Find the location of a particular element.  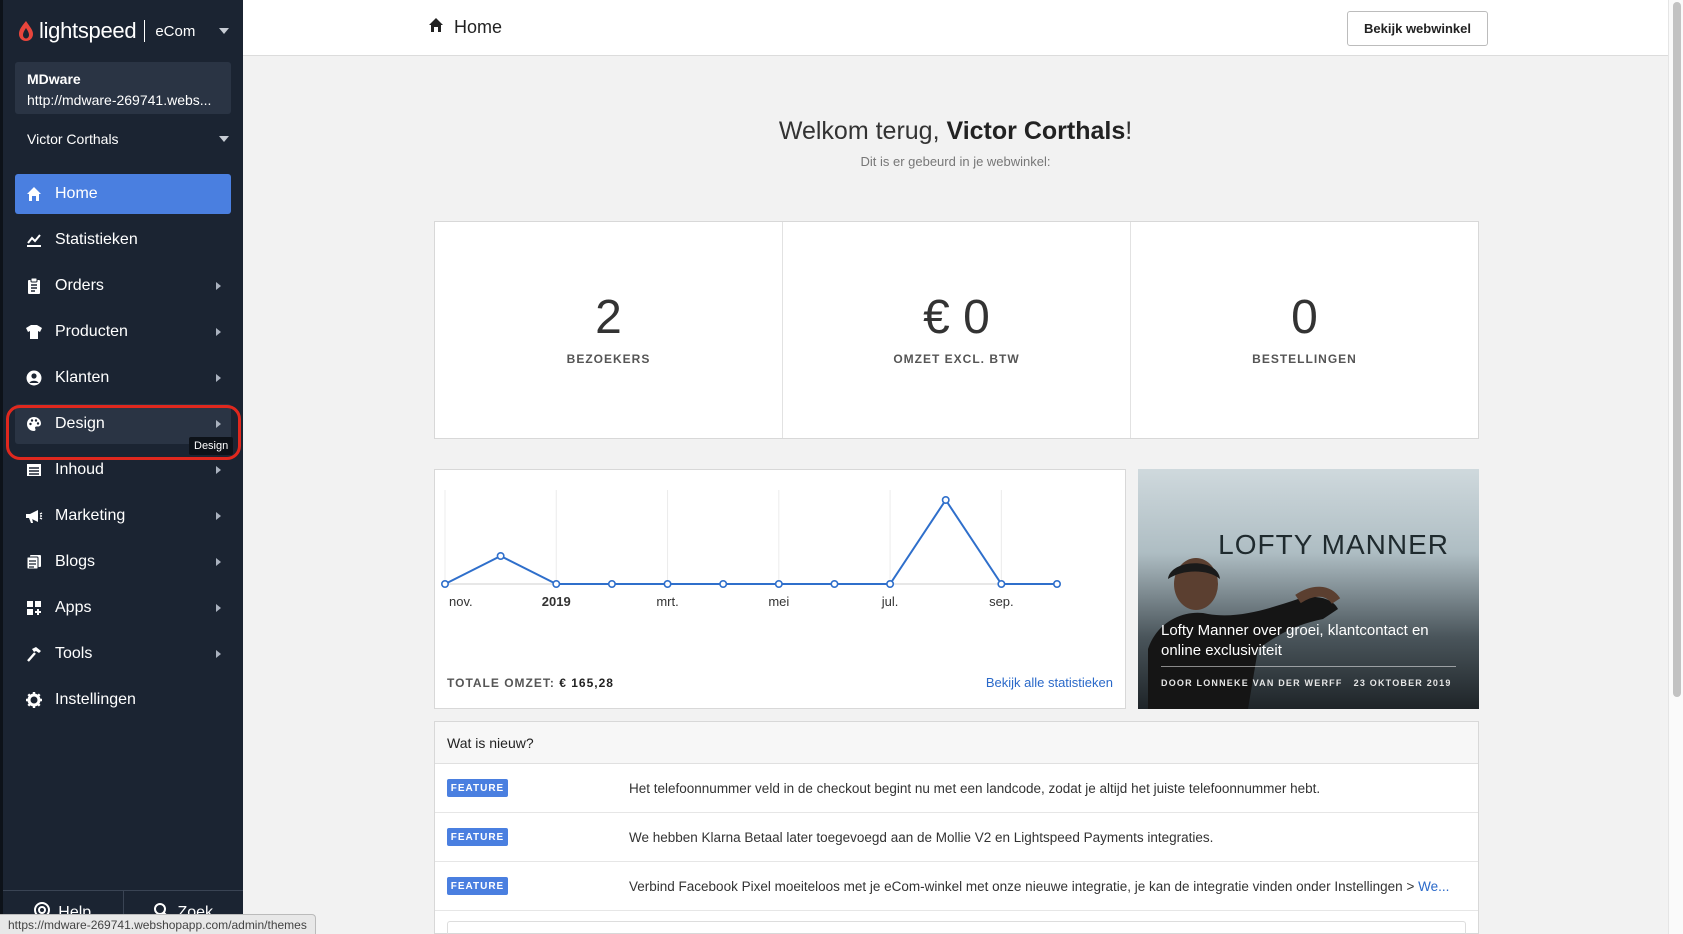

tooltip: Design is located at coordinates (211, 446).